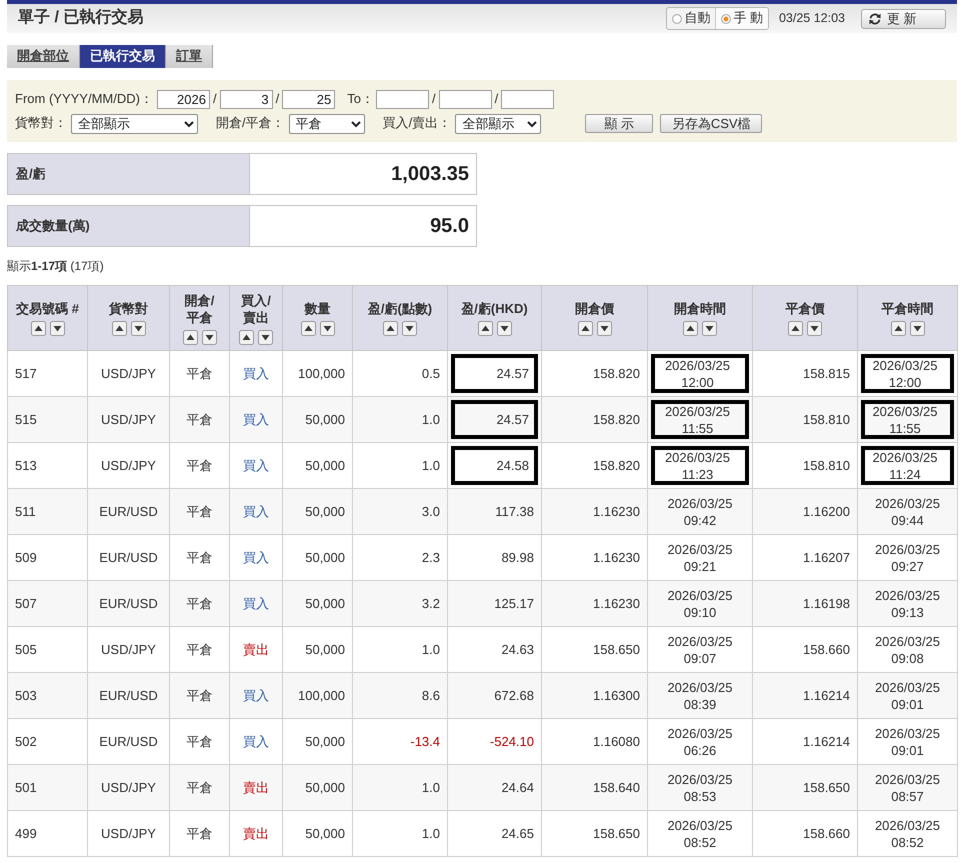  What do you see at coordinates (811, 18) in the screenshot?
I see `update-time: 03/25 12:03` at bounding box center [811, 18].